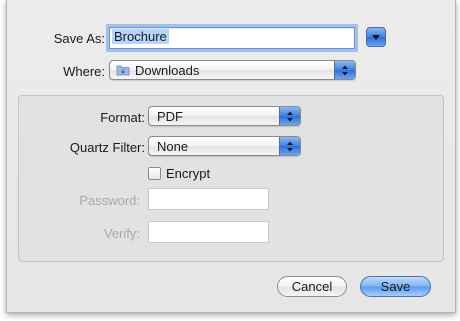  I want to click on password-field, so click(208, 199).